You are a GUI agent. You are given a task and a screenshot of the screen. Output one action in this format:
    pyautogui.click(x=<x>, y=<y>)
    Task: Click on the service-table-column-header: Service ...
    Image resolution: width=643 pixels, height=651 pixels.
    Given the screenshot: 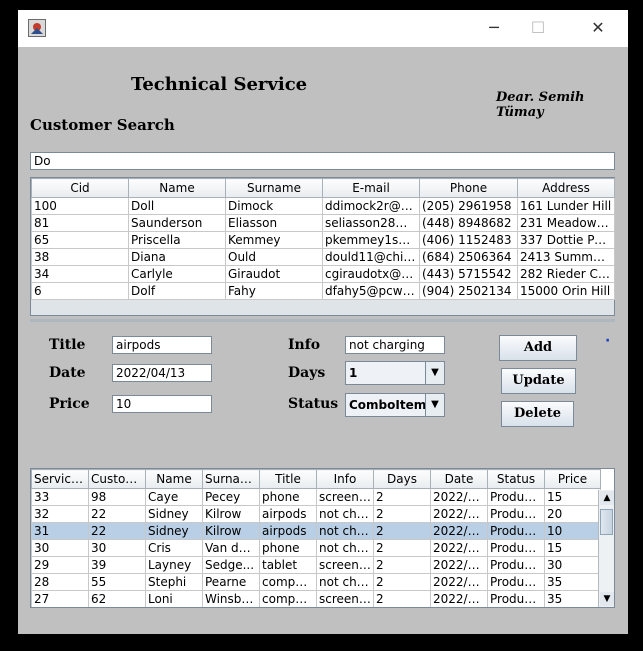 What is the action you would take?
    pyautogui.click(x=60, y=479)
    